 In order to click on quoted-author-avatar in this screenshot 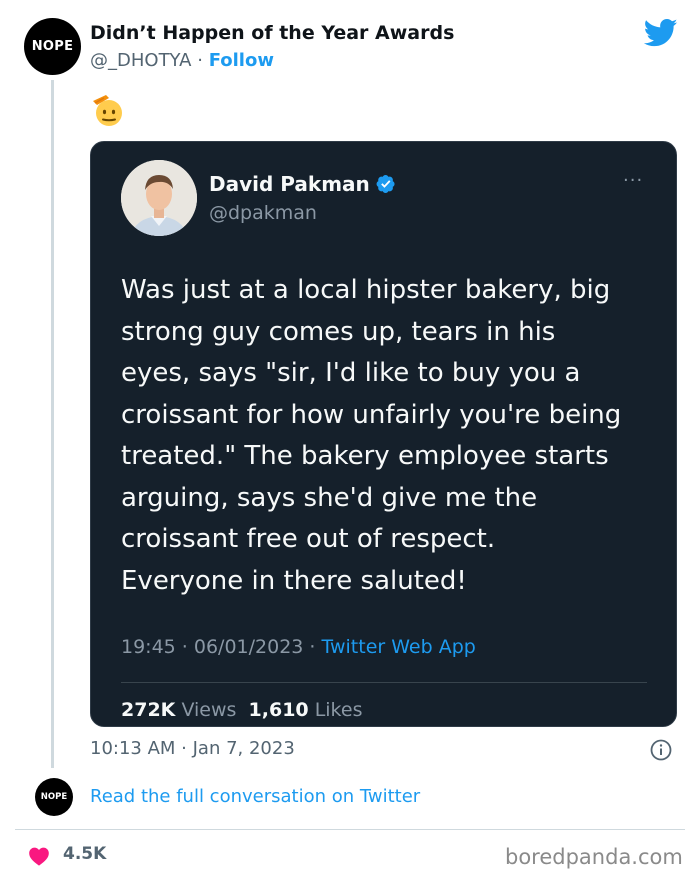, I will do `click(159, 198)`.